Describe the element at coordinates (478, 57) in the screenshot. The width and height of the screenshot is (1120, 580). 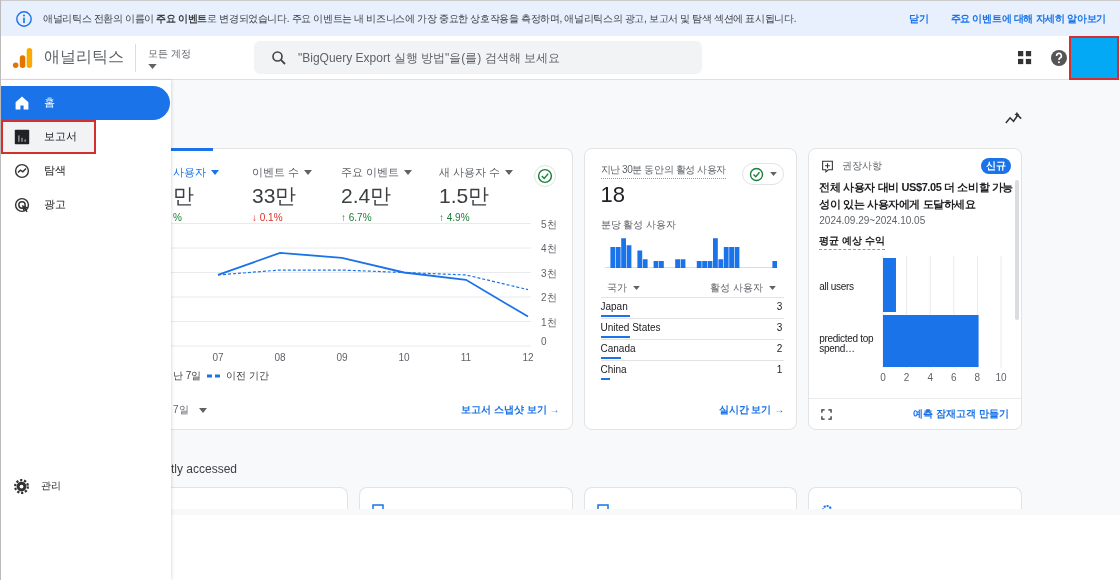
I see `search-field: "BigQuery Export 실행 방법"을(를) 검색해 보세요` at that location.